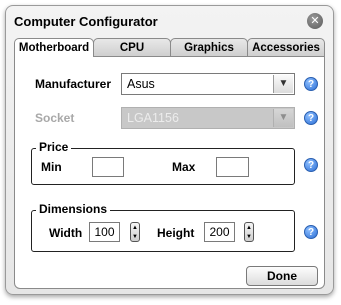 The height and width of the screenshot is (305, 341). I want to click on socket-label: Socket, so click(55, 118).